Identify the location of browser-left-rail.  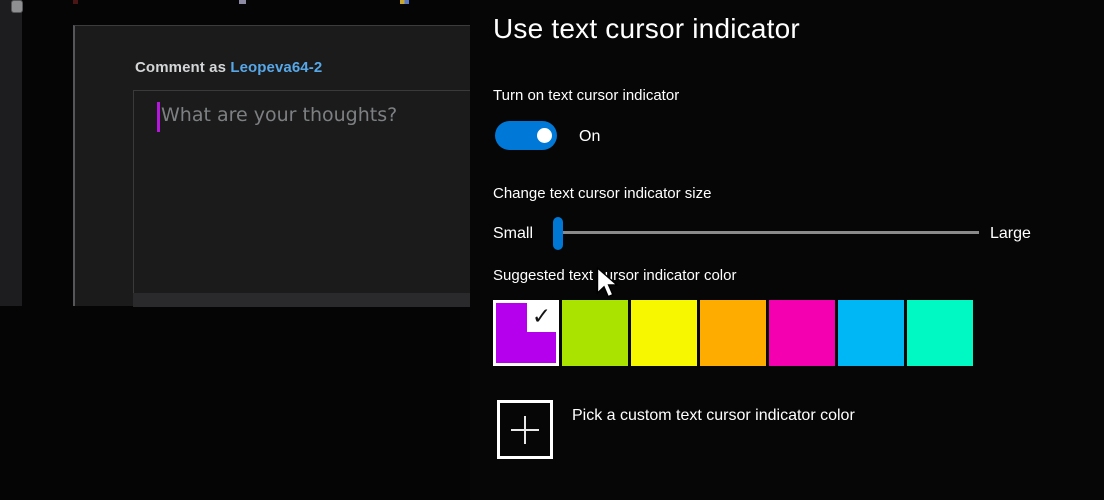
(11, 153).